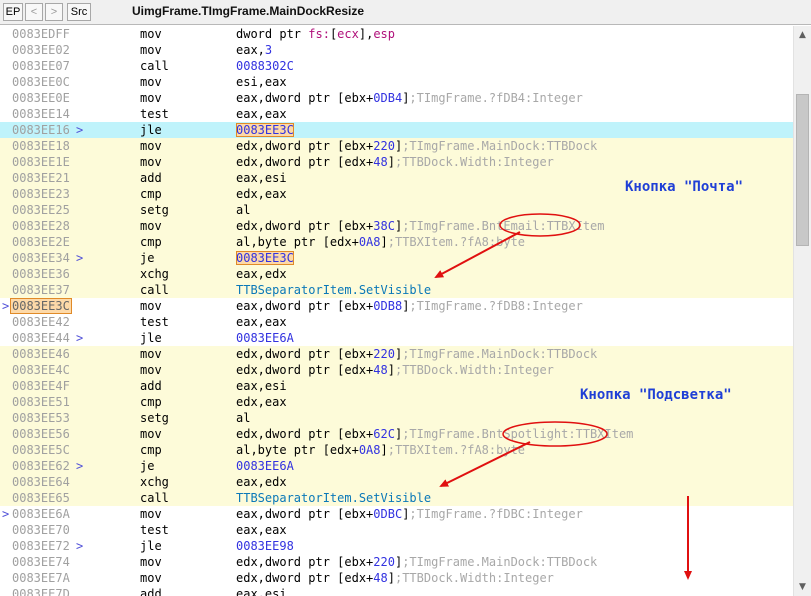 This screenshot has height=596, width=811. I want to click on mnemonic: je, so click(147, 258).